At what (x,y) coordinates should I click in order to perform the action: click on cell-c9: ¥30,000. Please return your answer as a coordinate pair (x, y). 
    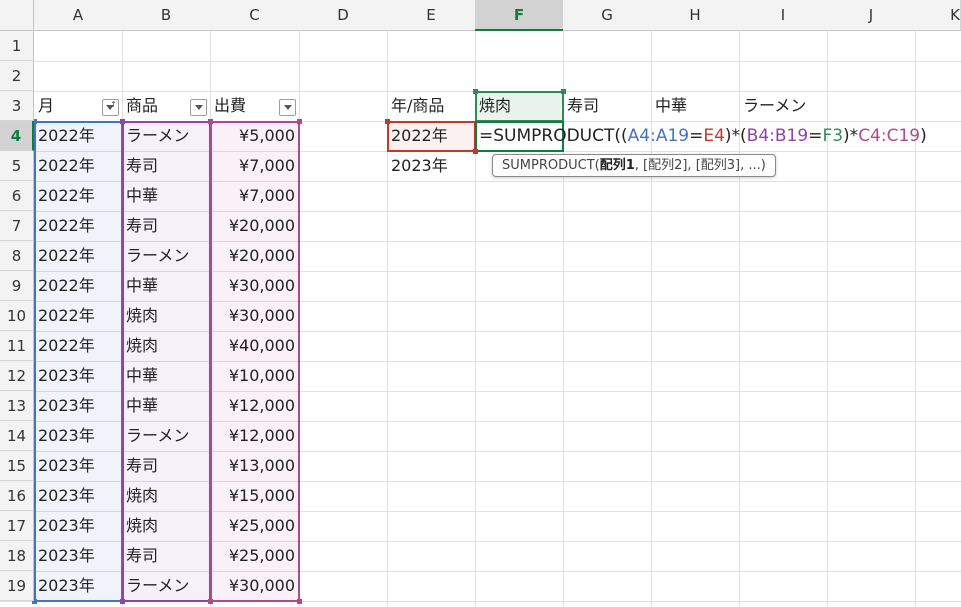
    Looking at the image, I should click on (254, 286).